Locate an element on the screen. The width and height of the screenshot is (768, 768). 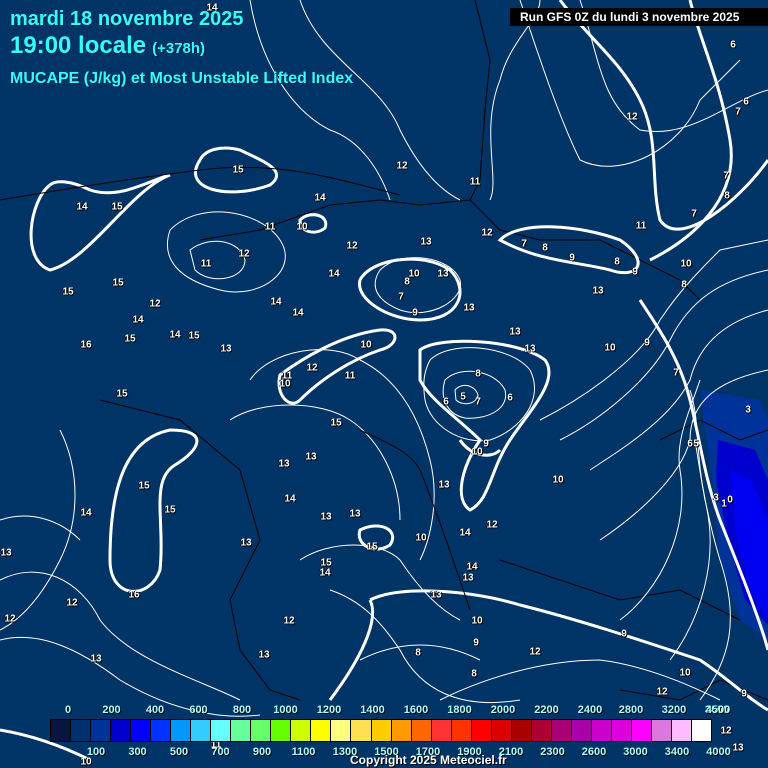
legend-top-label: 1000 is located at coordinates (285, 710).